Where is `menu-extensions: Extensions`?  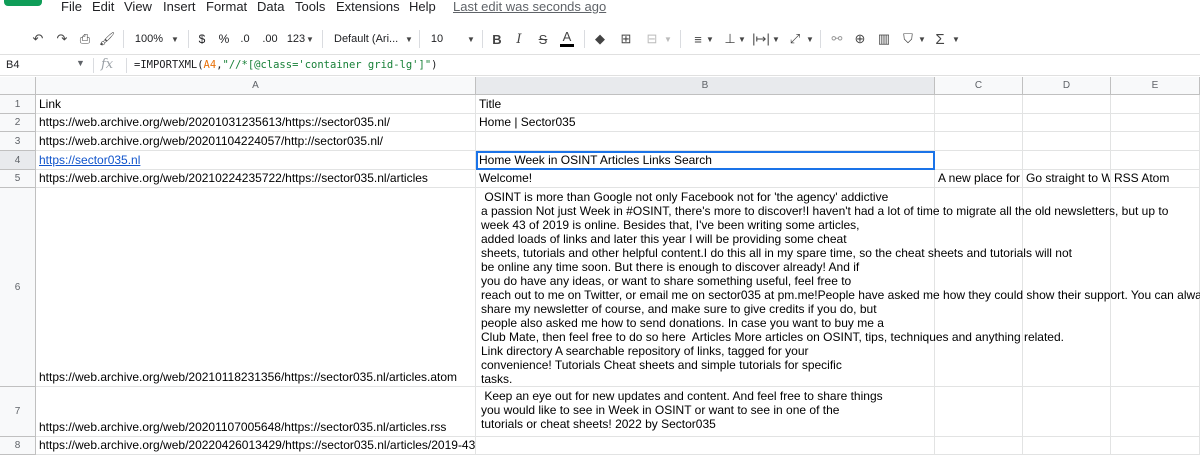 menu-extensions: Extensions is located at coordinates (368, 7).